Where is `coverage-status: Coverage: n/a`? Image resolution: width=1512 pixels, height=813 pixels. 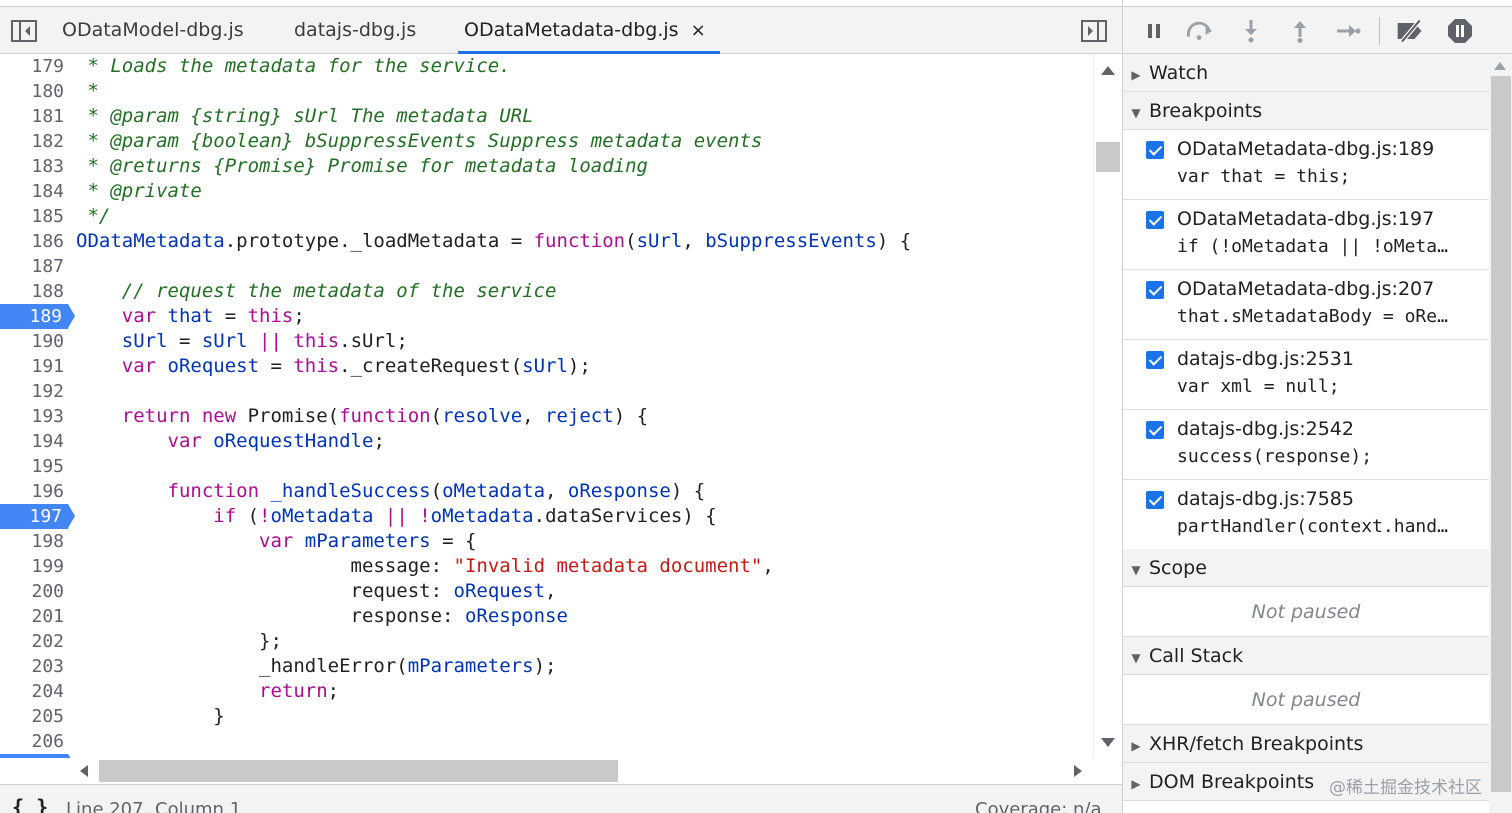
coverage-status: Coverage: n/a is located at coordinates (1038, 806).